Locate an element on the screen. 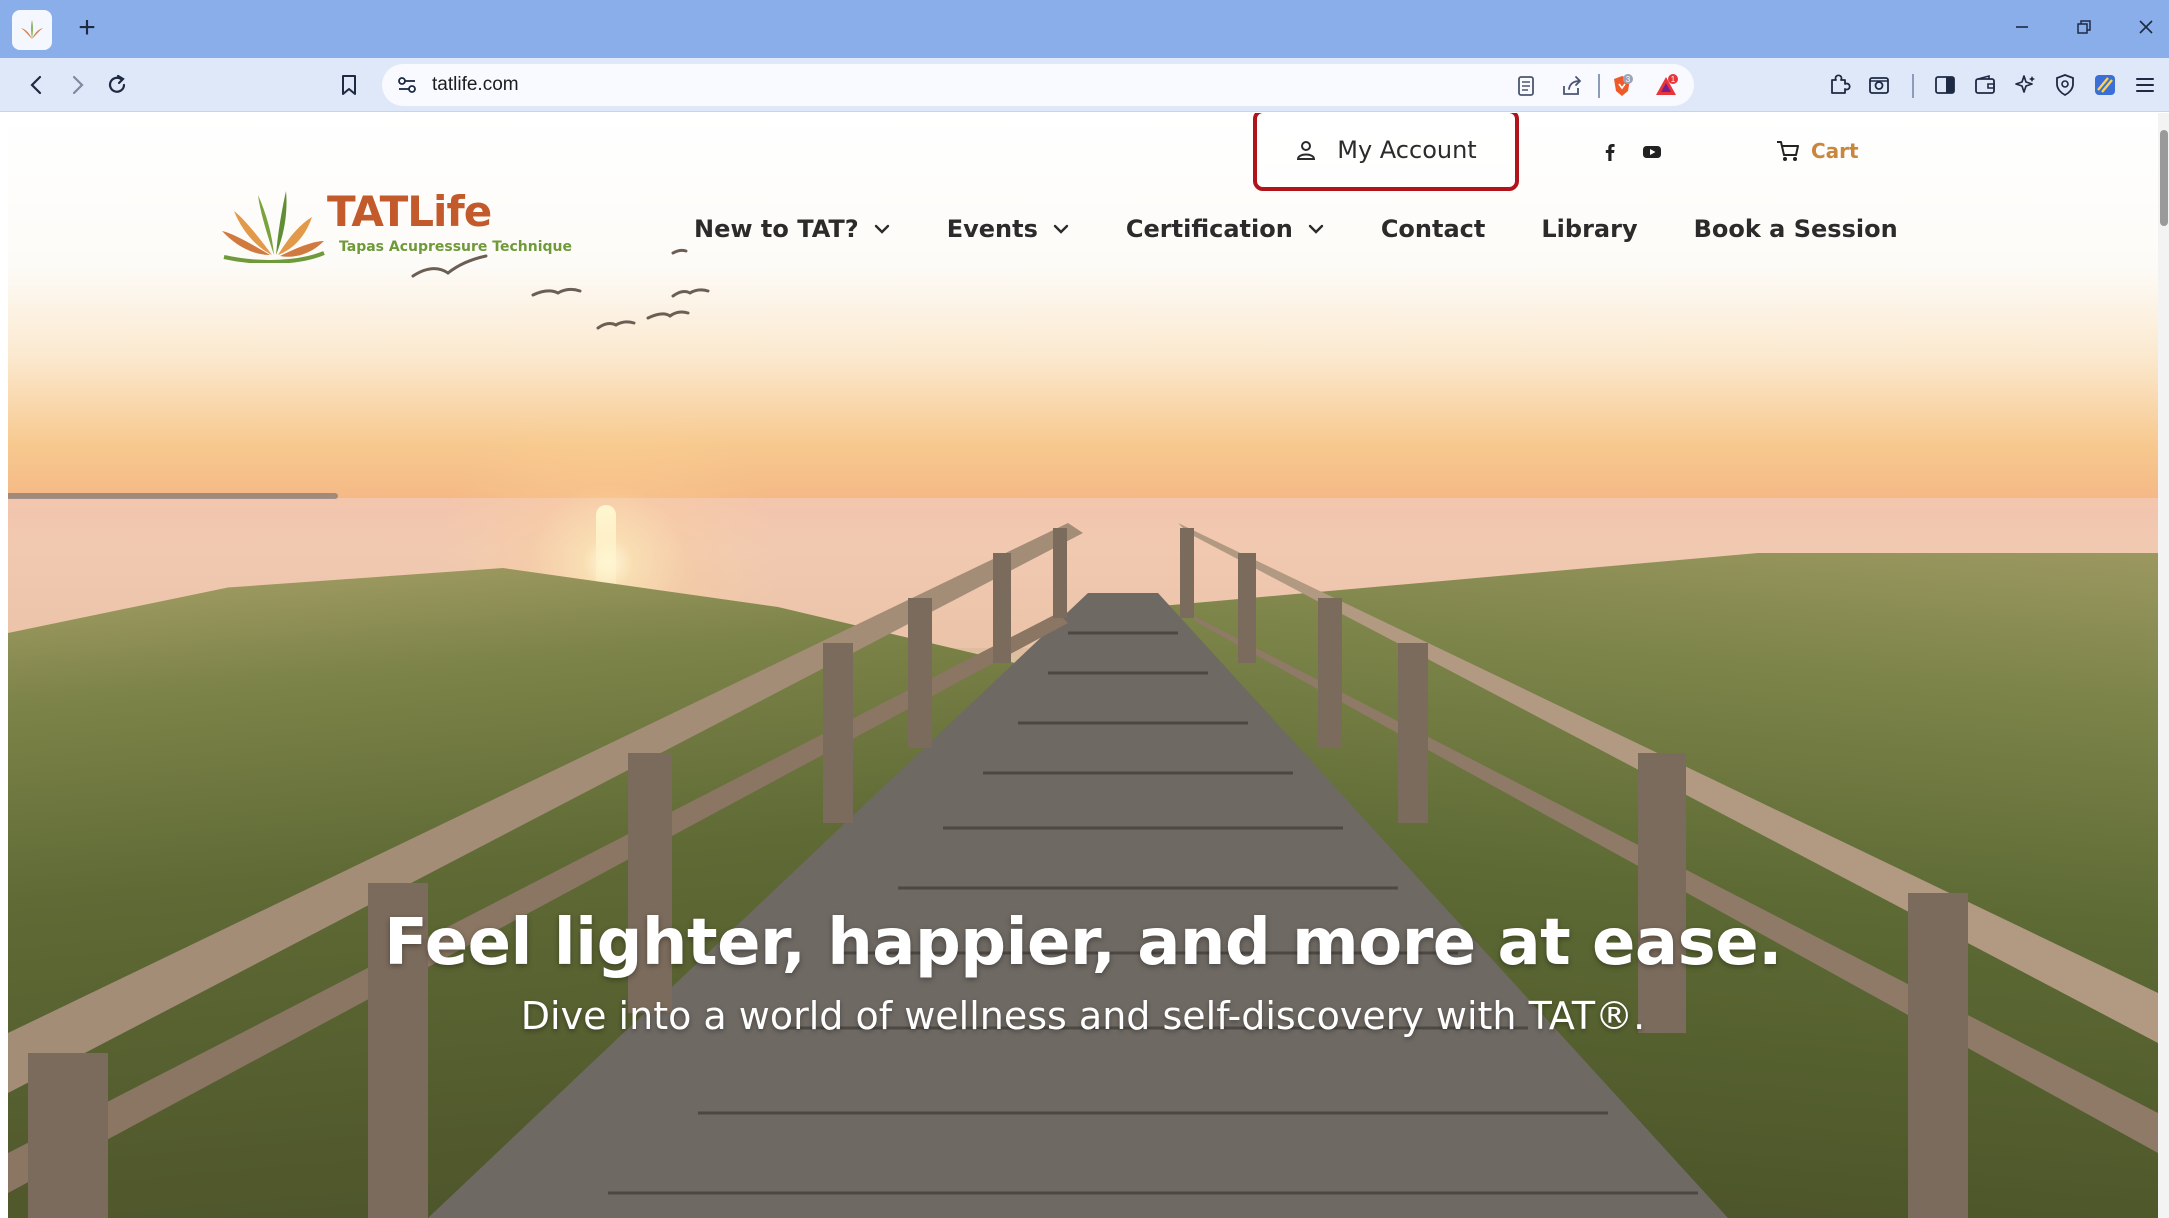 Image resolution: width=2169 pixels, height=1218 pixels. site-favicon-icon is located at coordinates (32, 29).